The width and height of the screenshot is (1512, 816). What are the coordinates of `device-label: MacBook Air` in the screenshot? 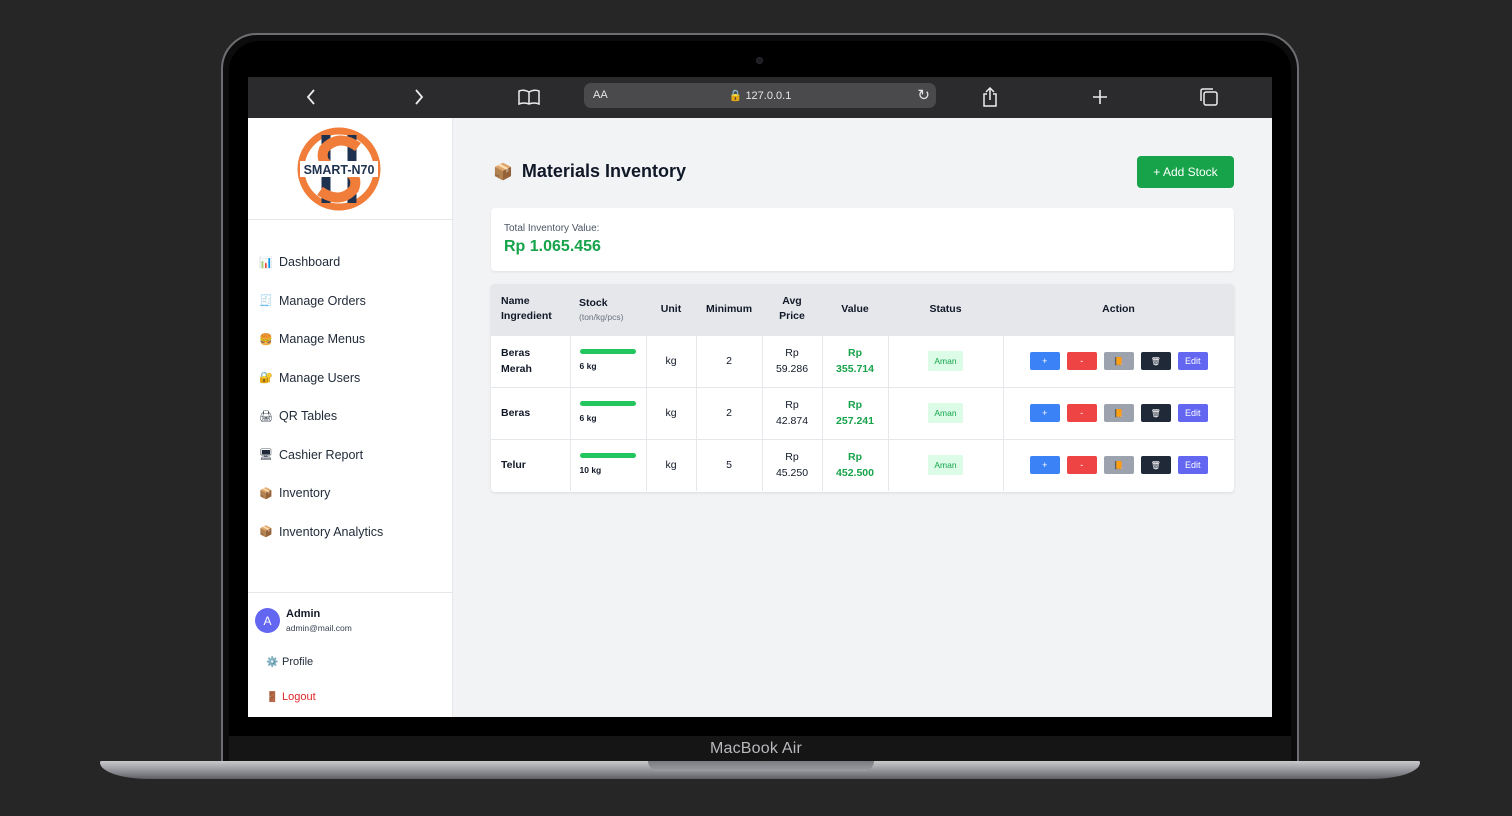 It's located at (755, 748).